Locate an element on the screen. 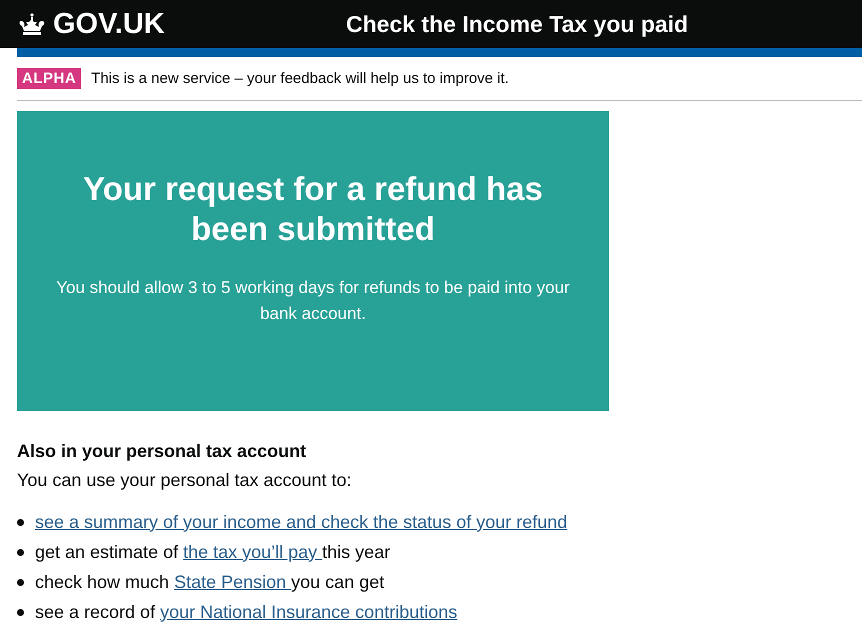 The height and width of the screenshot is (623, 862). intro-text: You can use your personal tax account to: is located at coordinates (185, 480).